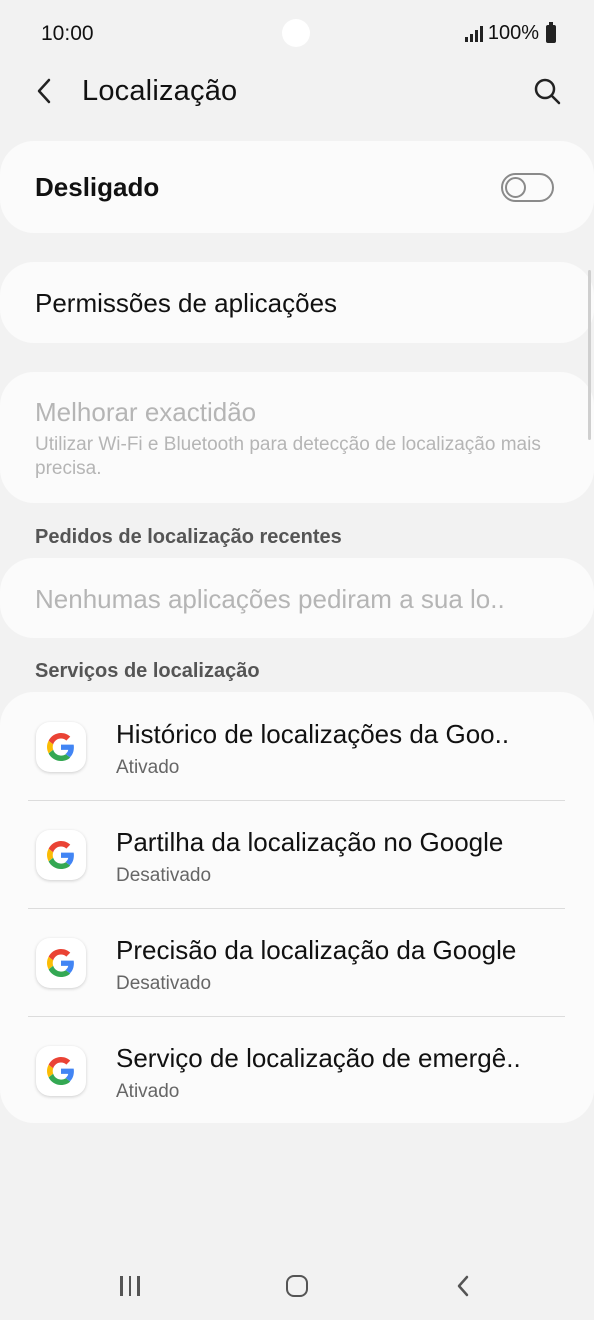 Image resolution: width=594 pixels, height=1320 pixels. What do you see at coordinates (589, 355) in the screenshot?
I see `scroll-indicator` at bounding box center [589, 355].